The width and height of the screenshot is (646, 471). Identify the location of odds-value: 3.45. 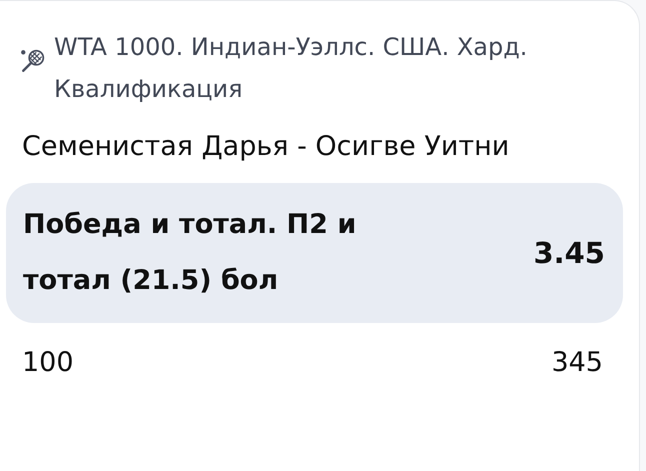
(569, 253).